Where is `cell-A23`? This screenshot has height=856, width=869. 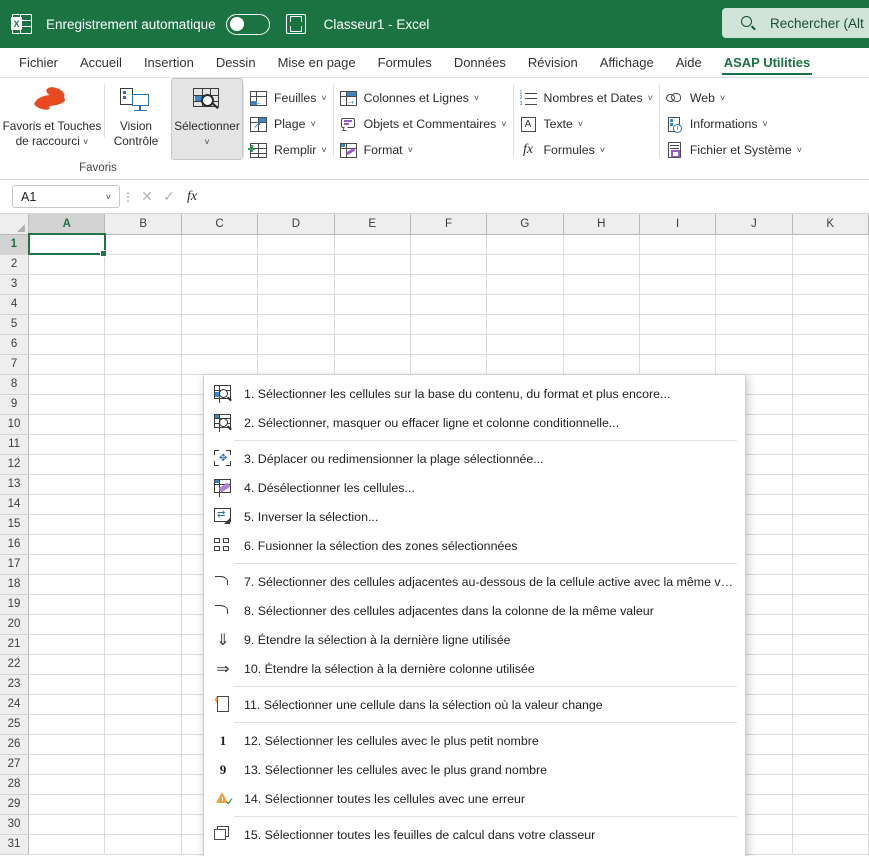 cell-A23 is located at coordinates (67, 684).